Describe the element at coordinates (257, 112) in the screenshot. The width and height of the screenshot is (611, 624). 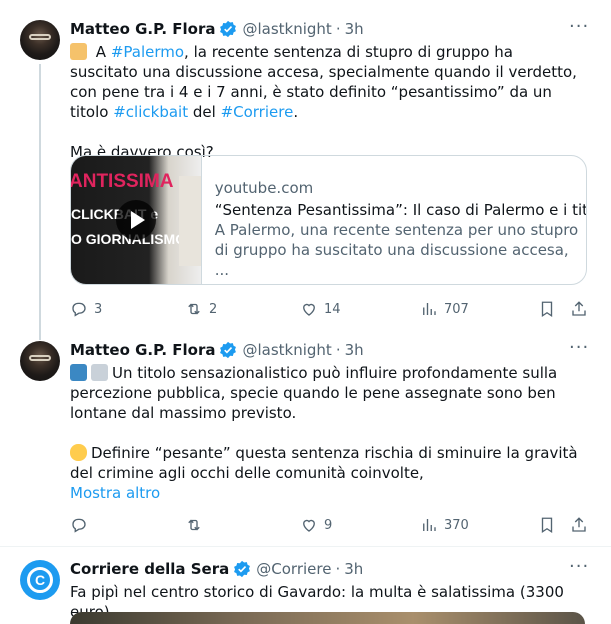
I see `hashtag-link: #Corriere` at that location.